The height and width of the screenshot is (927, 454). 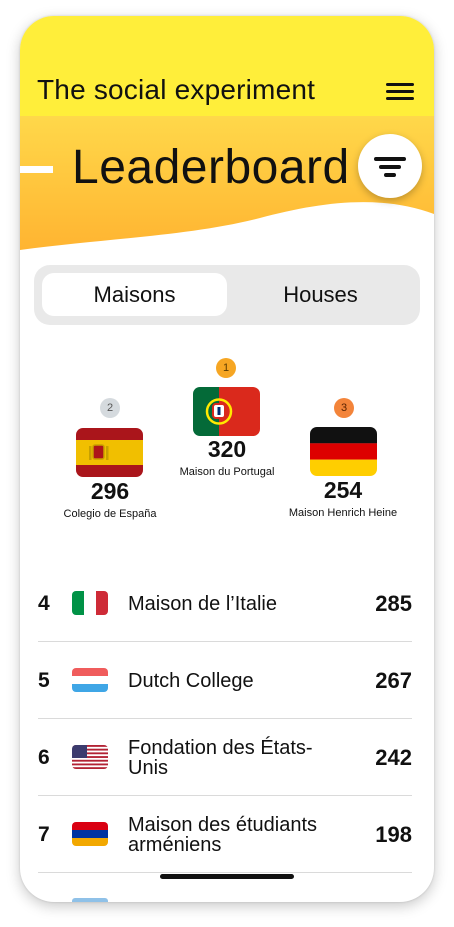 I want to click on rank-badge-bronze: 3, so click(x=344, y=408).